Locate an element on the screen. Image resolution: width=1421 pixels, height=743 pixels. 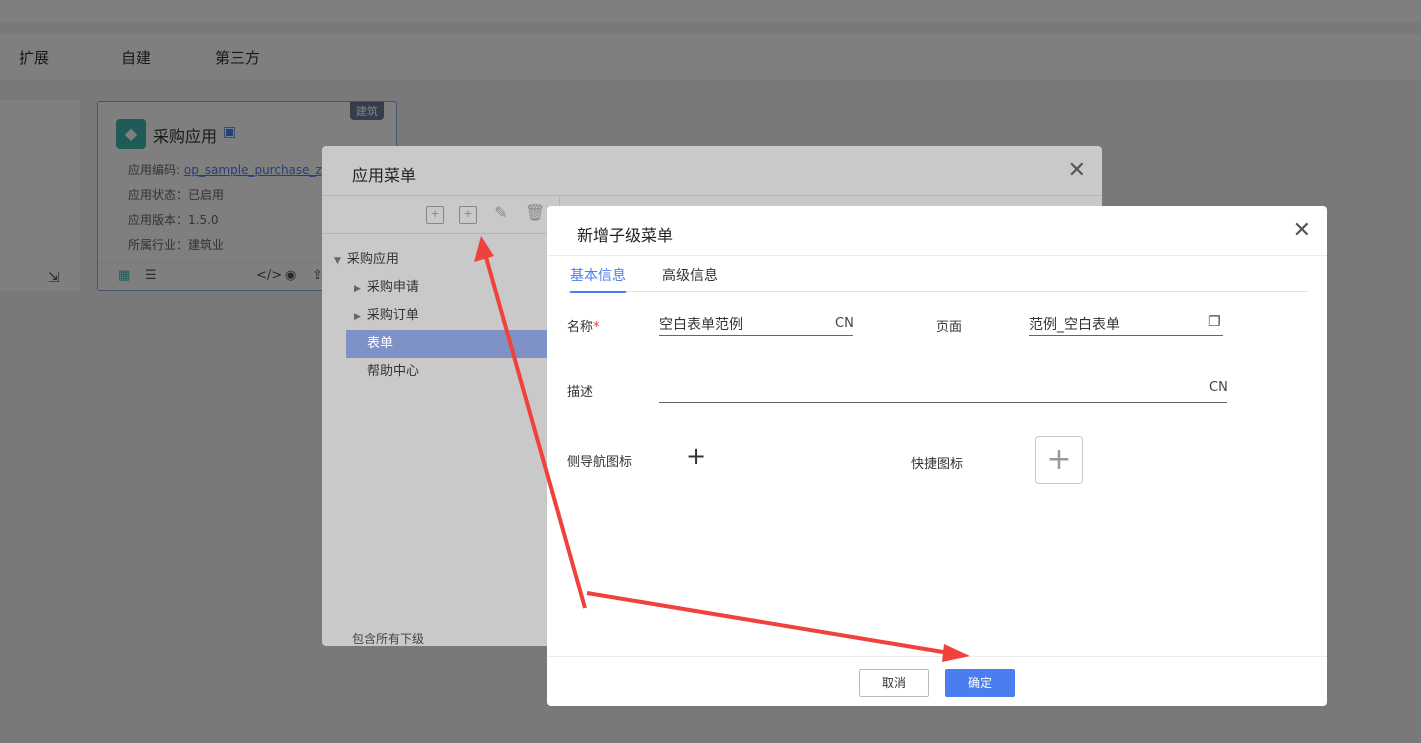
add-quick-icon: + is located at coordinates (1059, 460).